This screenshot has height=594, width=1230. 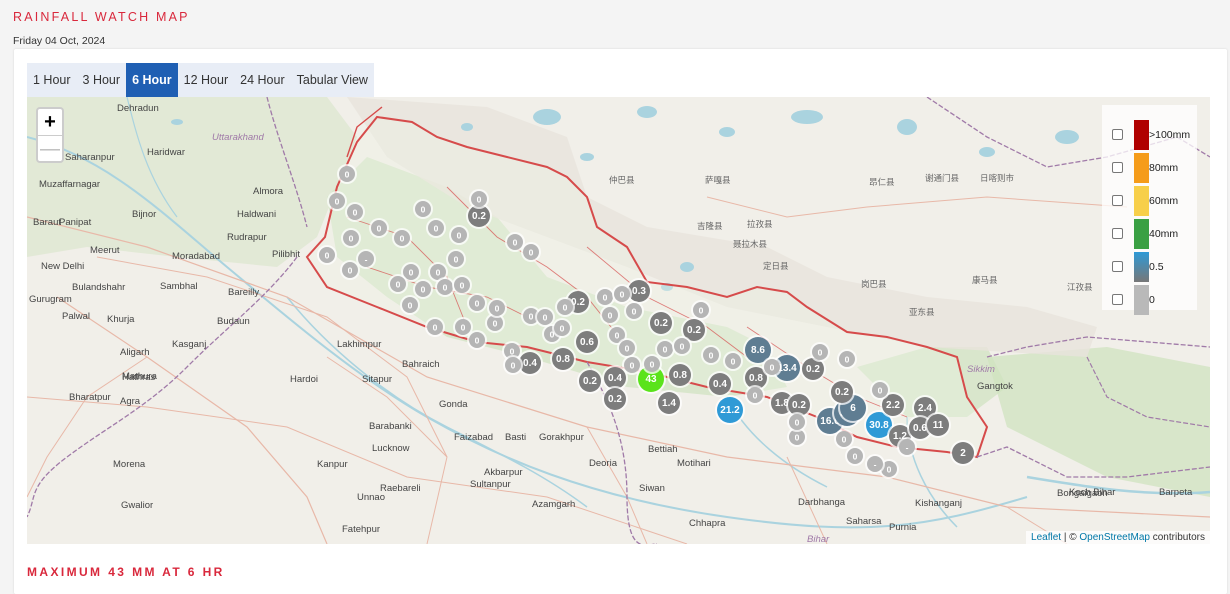 I want to click on osm-link: OpenStreetMap, so click(x=1114, y=537).